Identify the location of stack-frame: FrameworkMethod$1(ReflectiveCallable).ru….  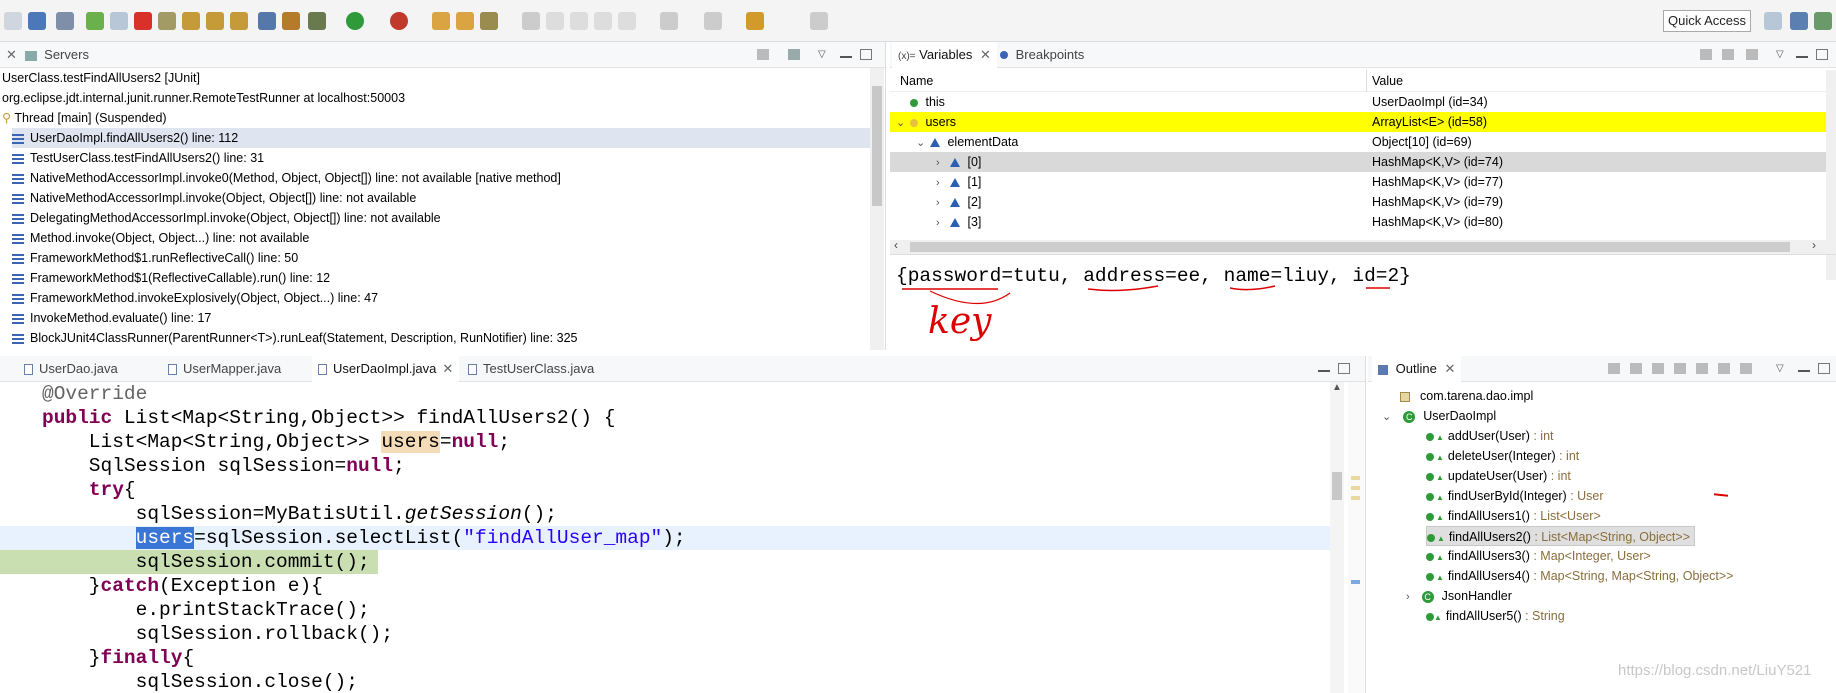
(441, 278).